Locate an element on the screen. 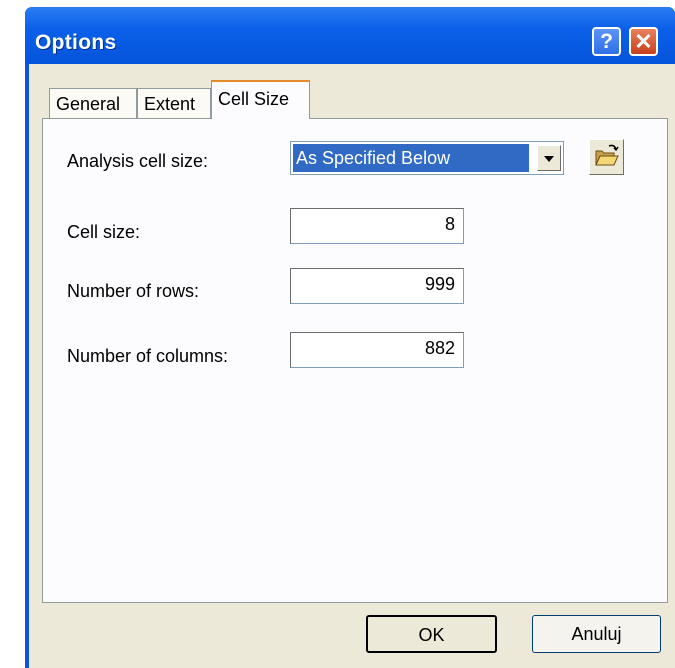 The image size is (675, 668). chevron-down-icon is located at coordinates (549, 158).